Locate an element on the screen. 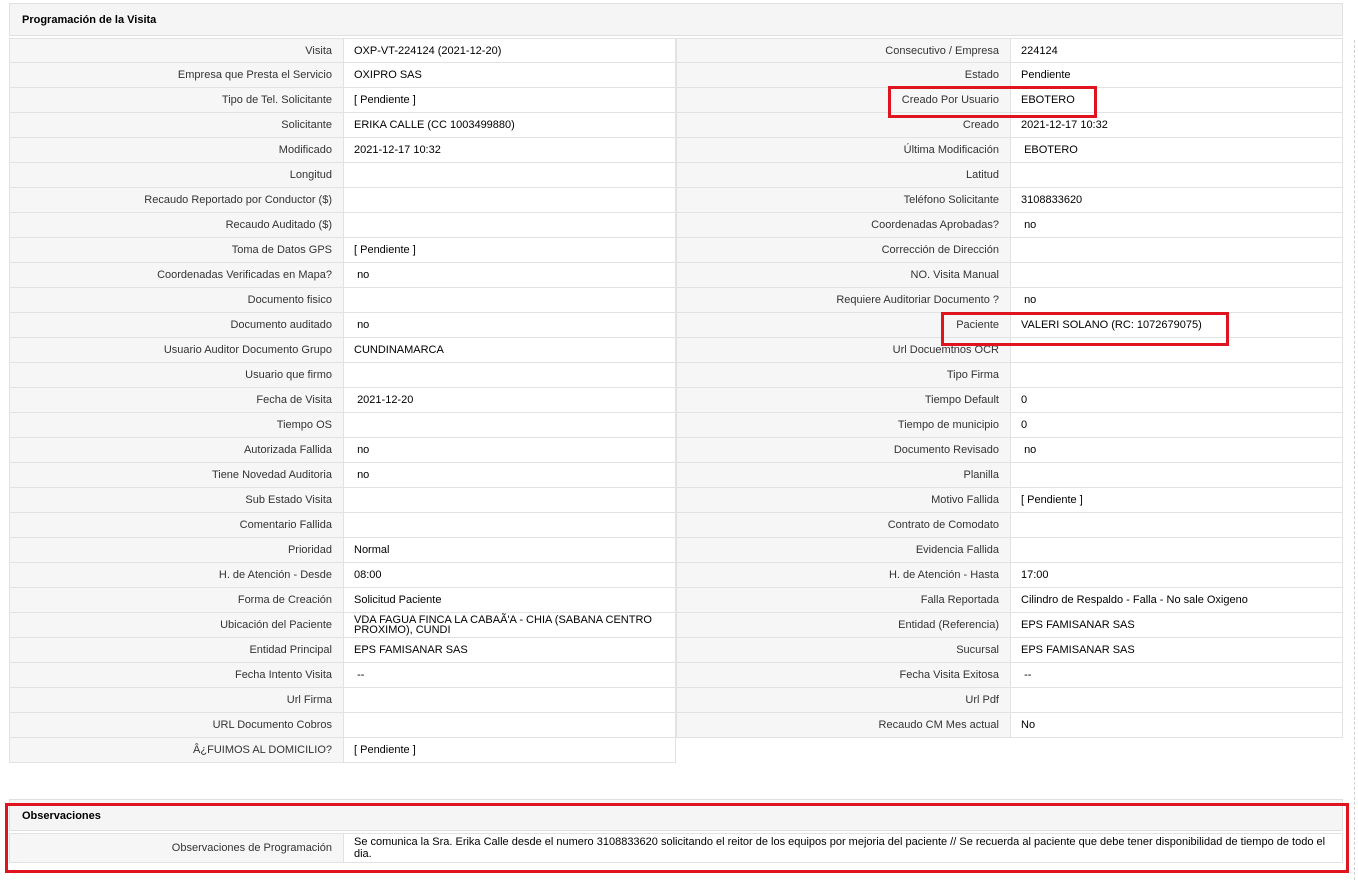 The width and height of the screenshot is (1358, 885). field-label: Ubicación del Paciente is located at coordinates (176, 625).